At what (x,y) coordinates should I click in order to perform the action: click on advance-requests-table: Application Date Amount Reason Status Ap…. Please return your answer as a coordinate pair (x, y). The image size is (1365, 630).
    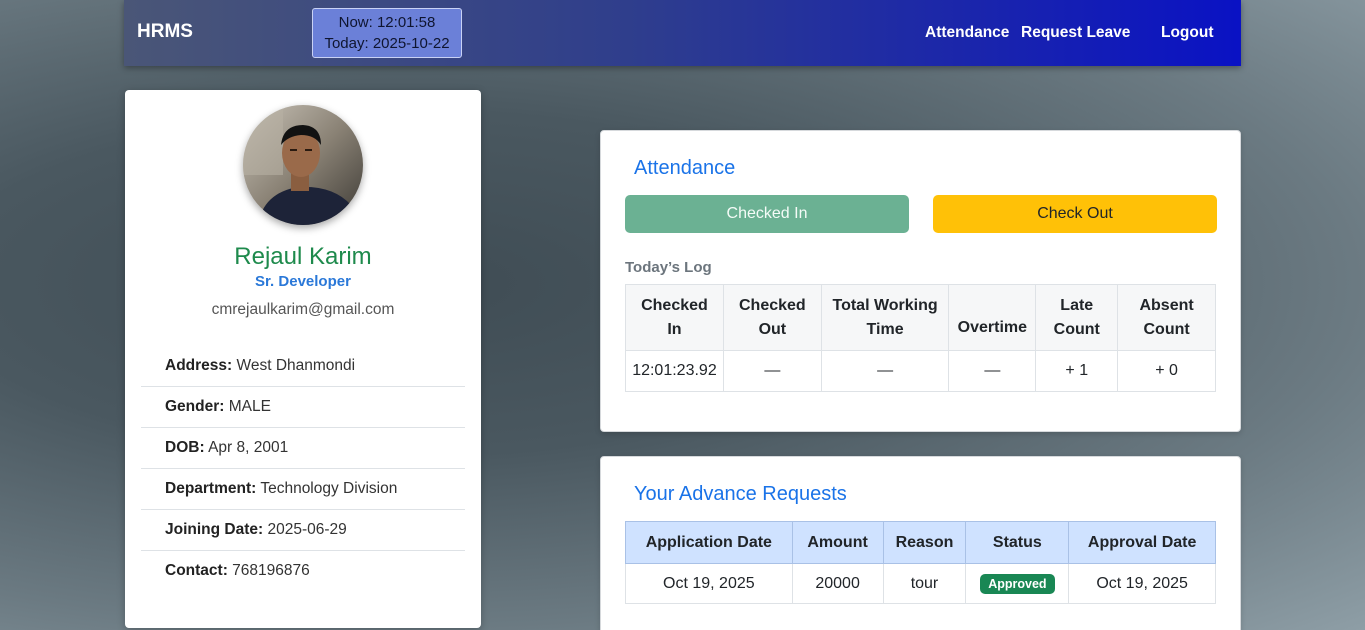
    Looking at the image, I should click on (920, 562).